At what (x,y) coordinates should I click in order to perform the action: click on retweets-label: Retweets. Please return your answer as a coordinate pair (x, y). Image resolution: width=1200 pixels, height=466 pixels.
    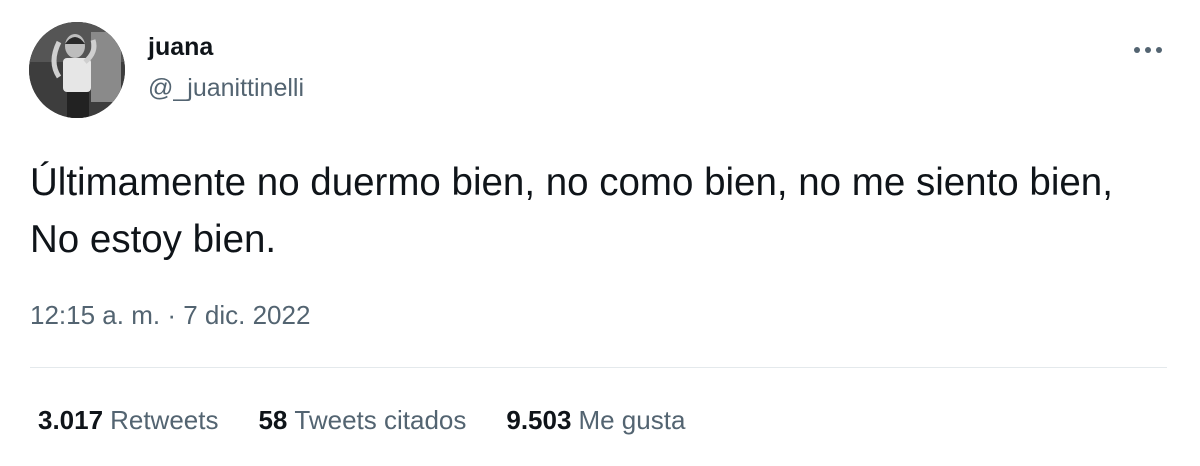
    Looking at the image, I should click on (164, 420).